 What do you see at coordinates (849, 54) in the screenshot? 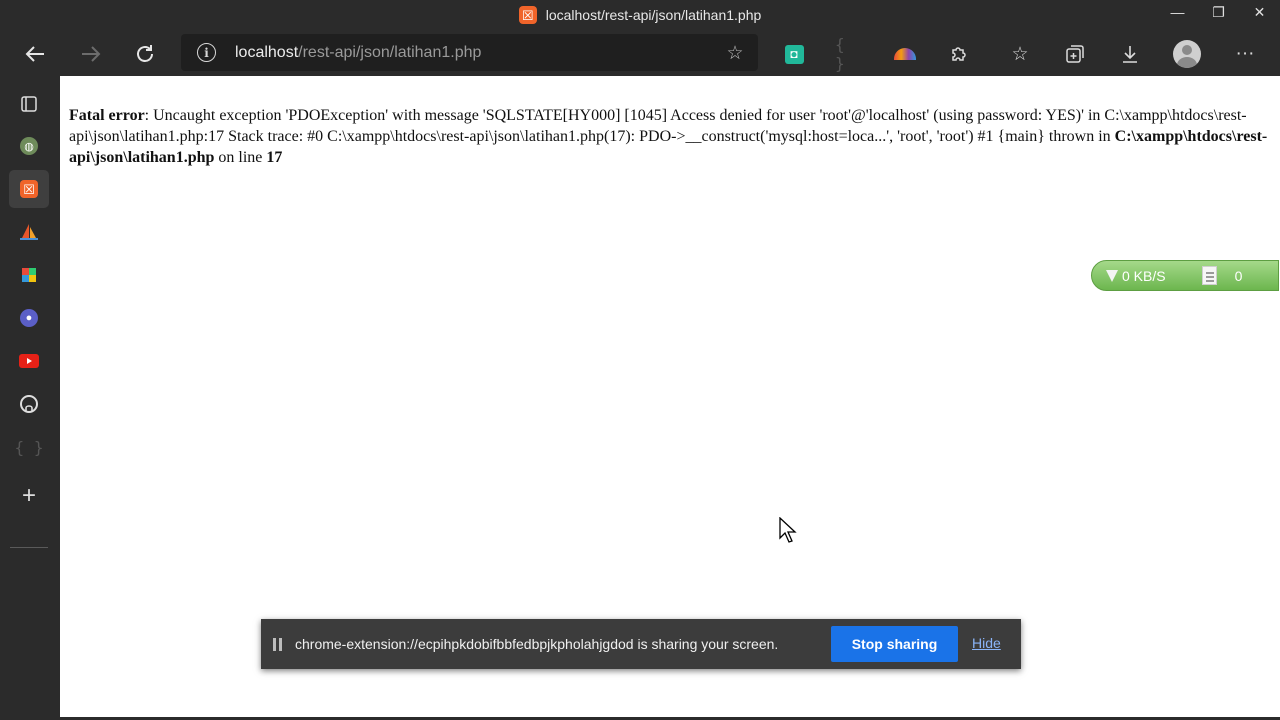
I see `extension-braces-button: { }` at bounding box center [849, 54].